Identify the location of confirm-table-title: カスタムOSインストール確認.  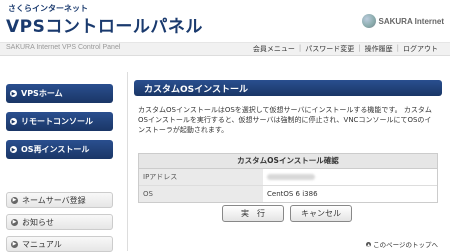
(288, 161).